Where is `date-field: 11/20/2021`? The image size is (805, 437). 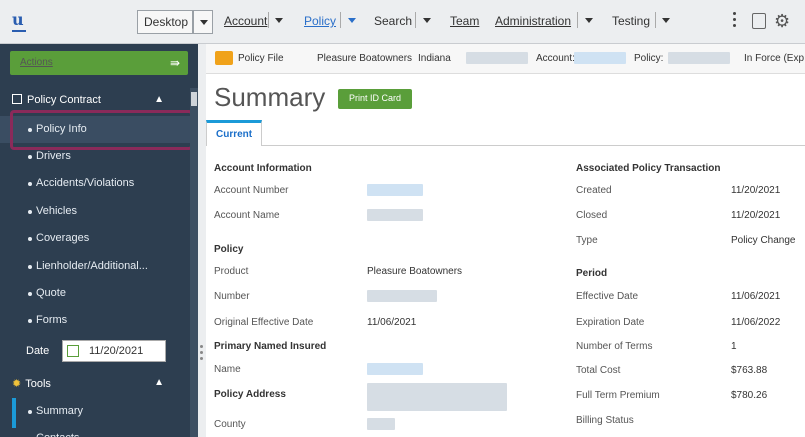
date-field: 11/20/2021 is located at coordinates (114, 351).